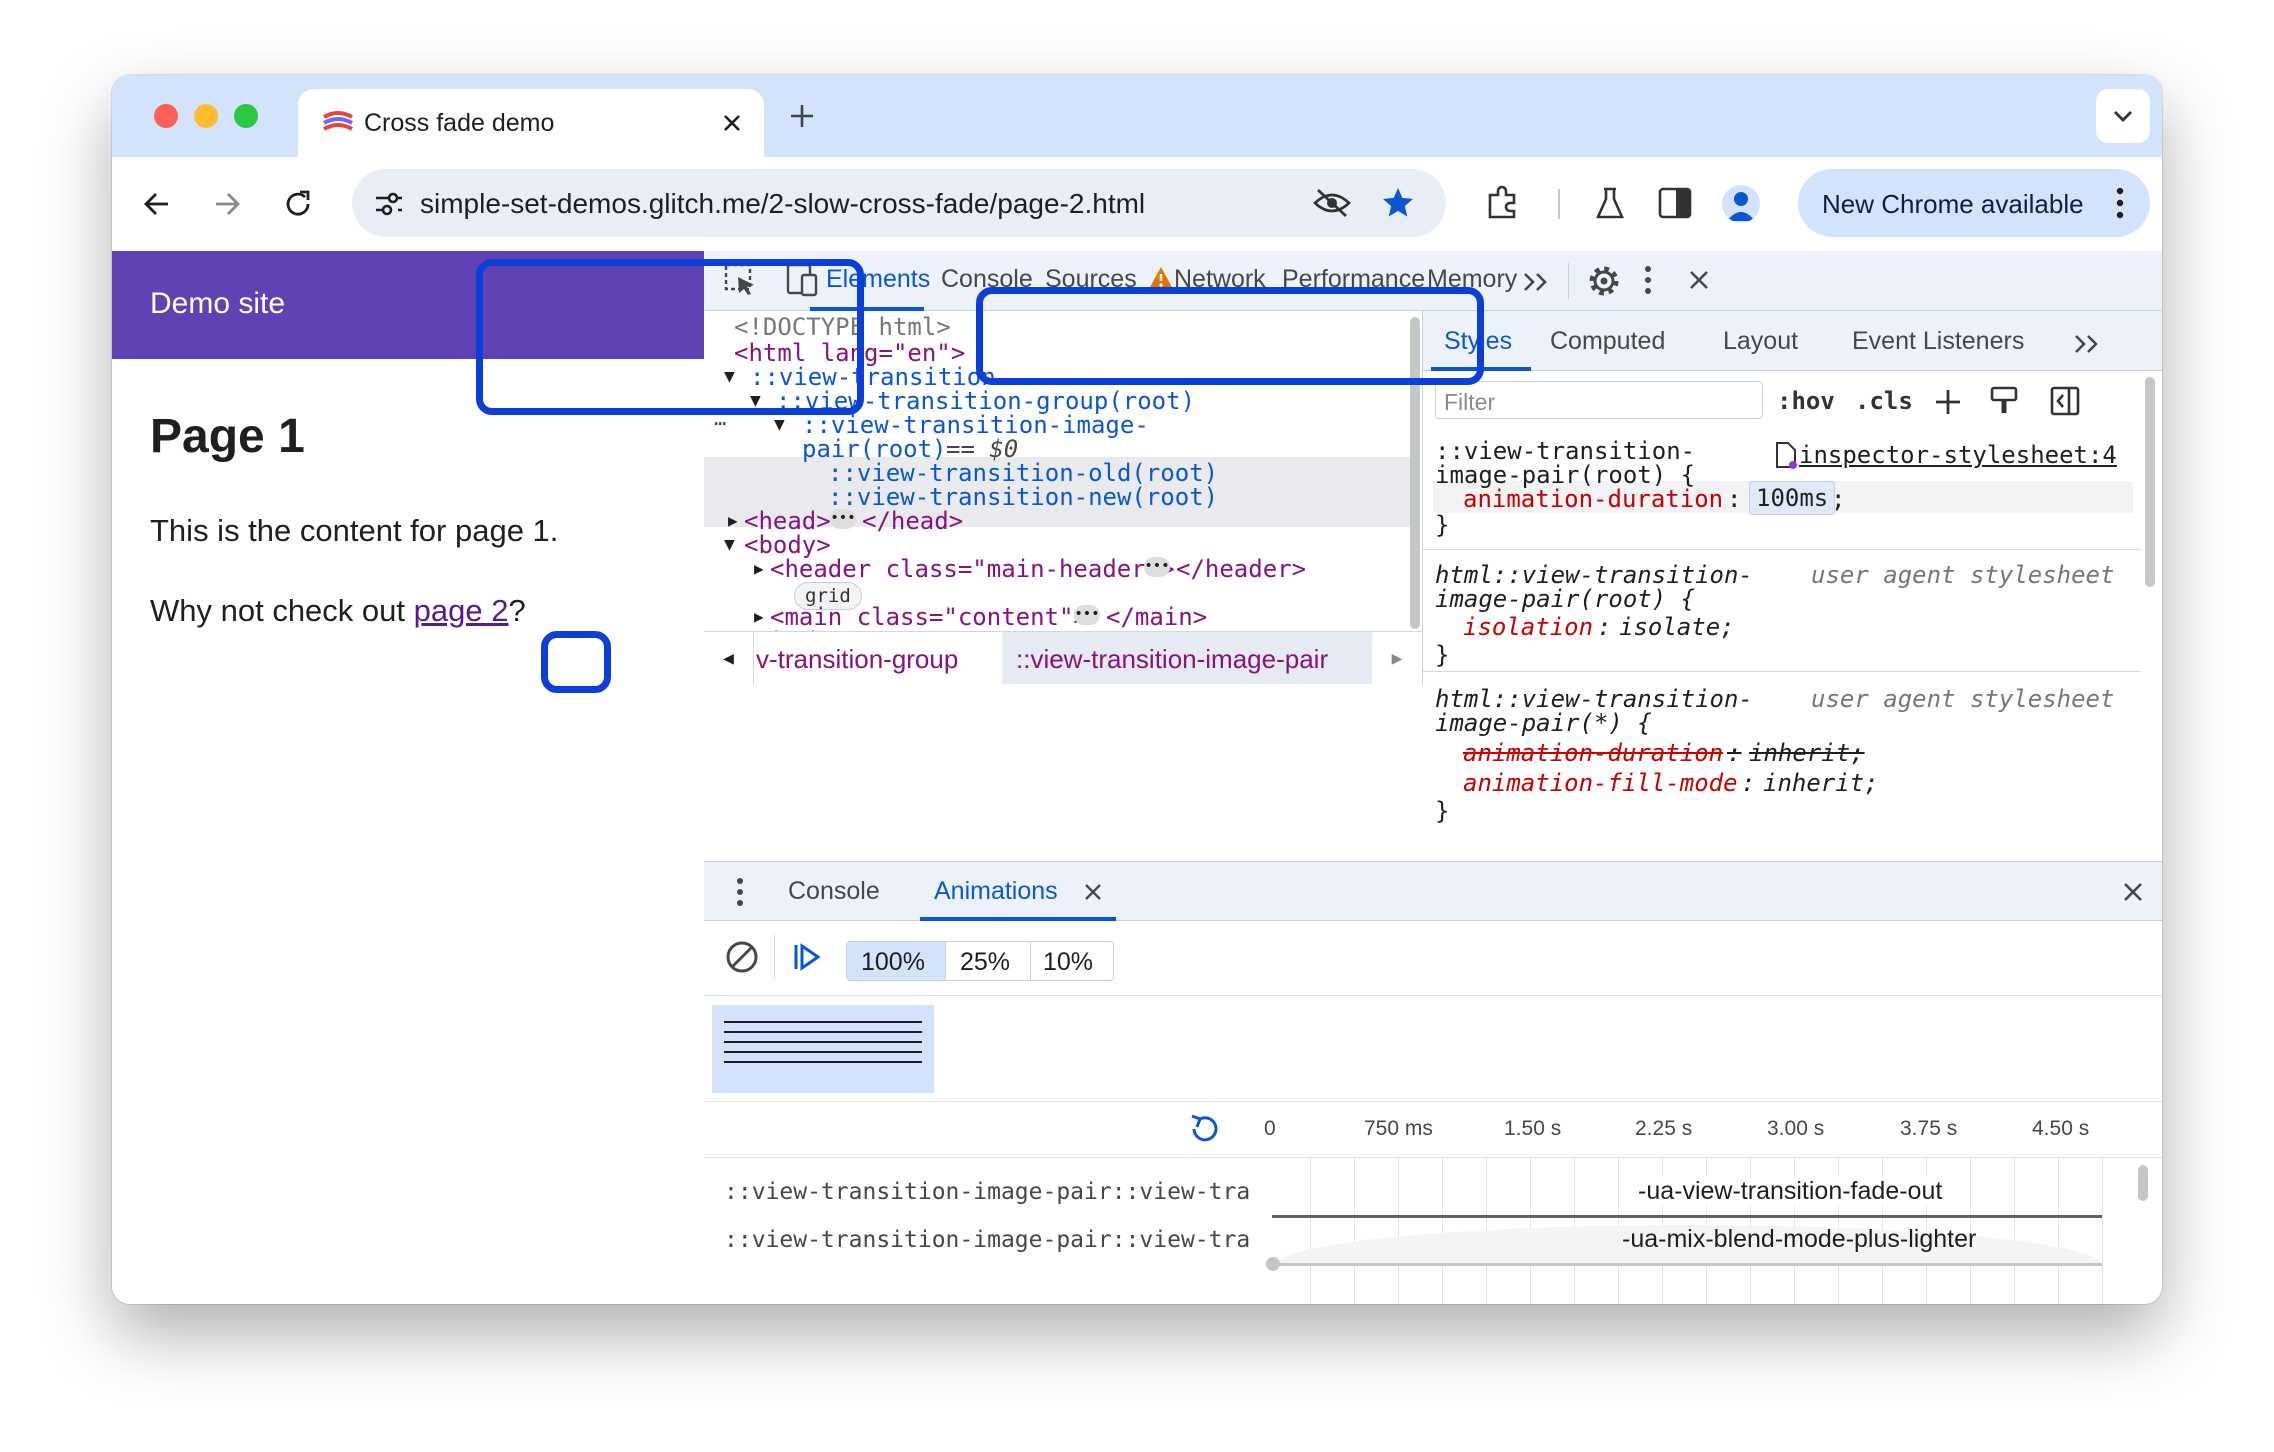 The image size is (2274, 1452). What do you see at coordinates (972, 569) in the screenshot?
I see `header-open: <header class="main-header">` at bounding box center [972, 569].